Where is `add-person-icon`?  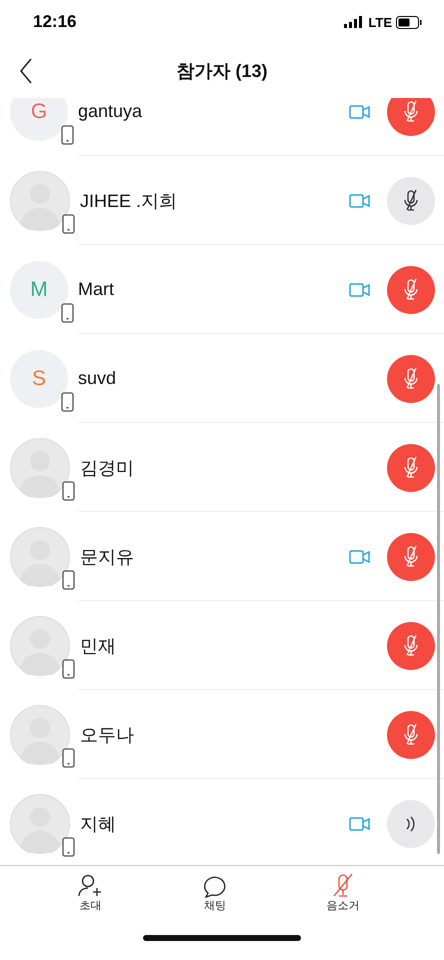
add-person-icon is located at coordinates (90, 886).